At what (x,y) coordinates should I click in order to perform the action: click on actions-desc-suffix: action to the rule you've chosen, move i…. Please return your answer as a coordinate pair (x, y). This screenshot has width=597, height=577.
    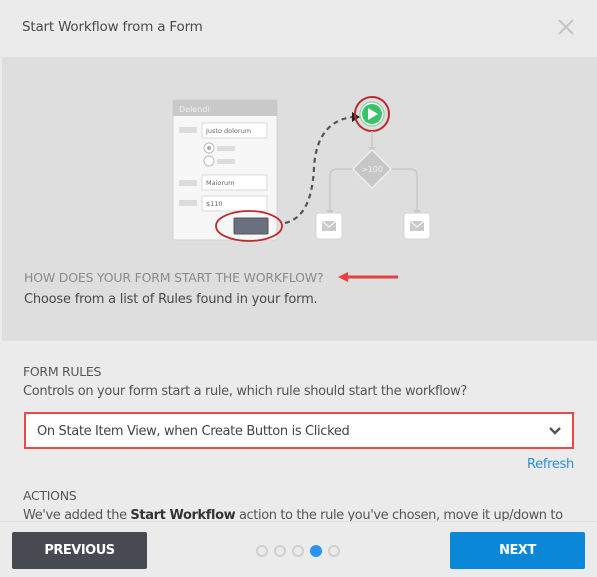
    Looking at the image, I should click on (399, 515).